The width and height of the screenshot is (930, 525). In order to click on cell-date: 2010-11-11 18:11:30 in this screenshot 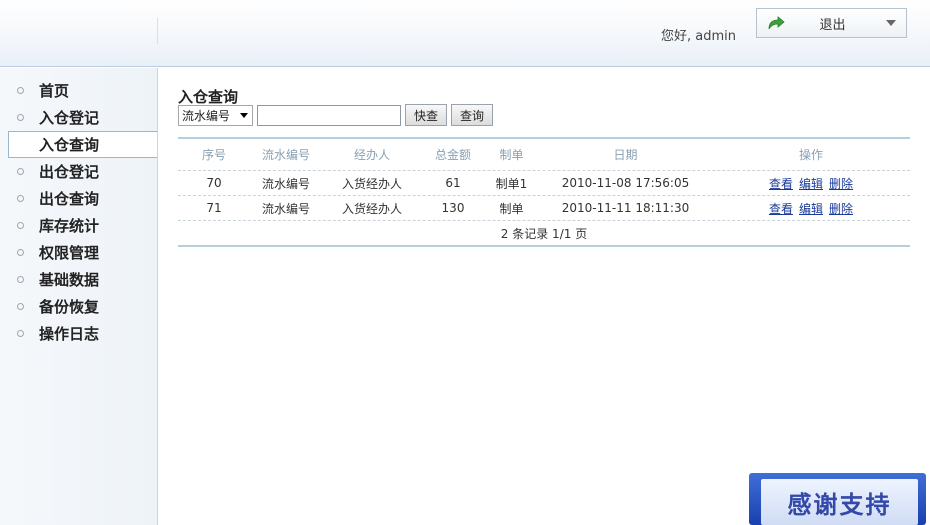, I will do `click(625, 208)`.